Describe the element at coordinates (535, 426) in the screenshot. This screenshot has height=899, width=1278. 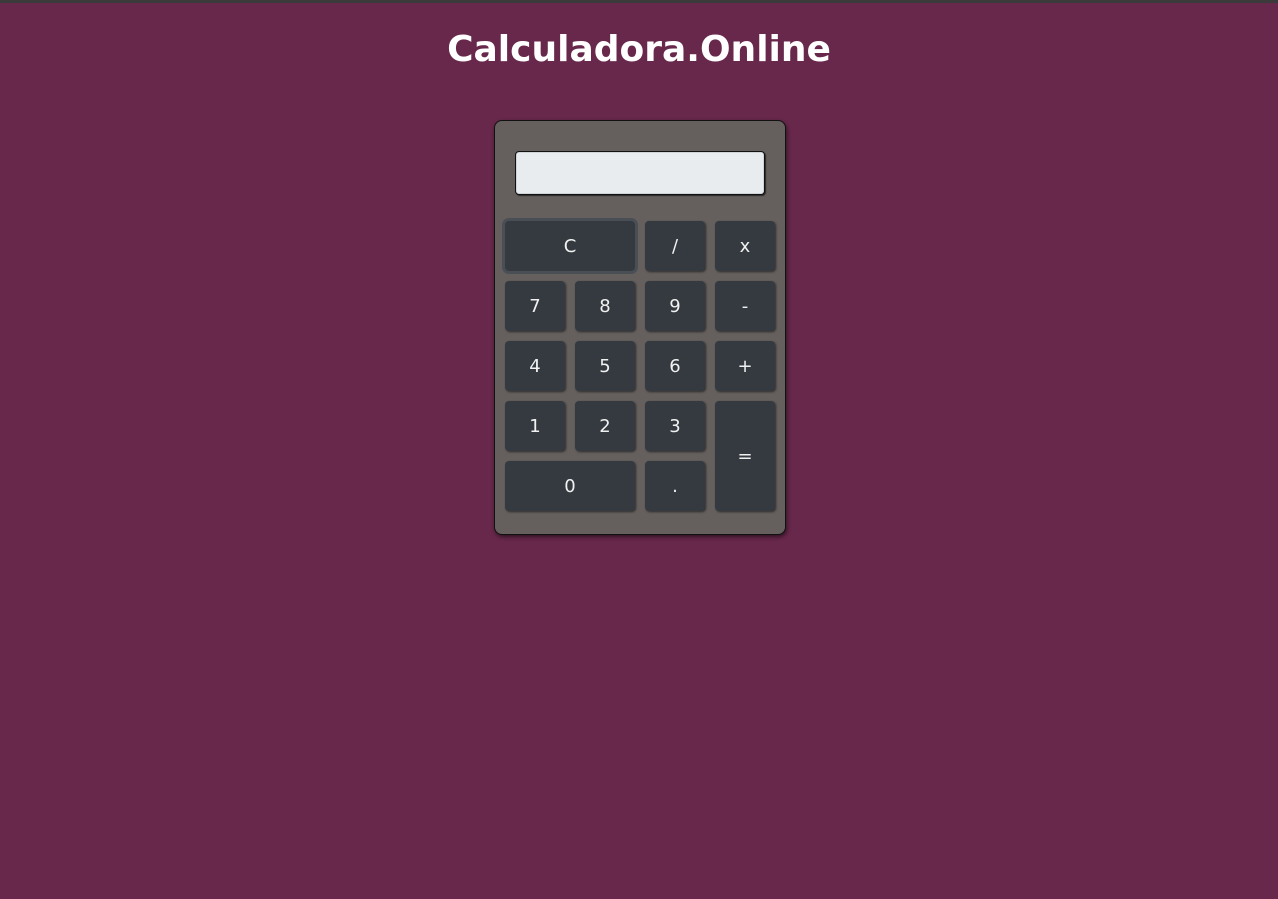
I see `digit-1-button: 1` at that location.